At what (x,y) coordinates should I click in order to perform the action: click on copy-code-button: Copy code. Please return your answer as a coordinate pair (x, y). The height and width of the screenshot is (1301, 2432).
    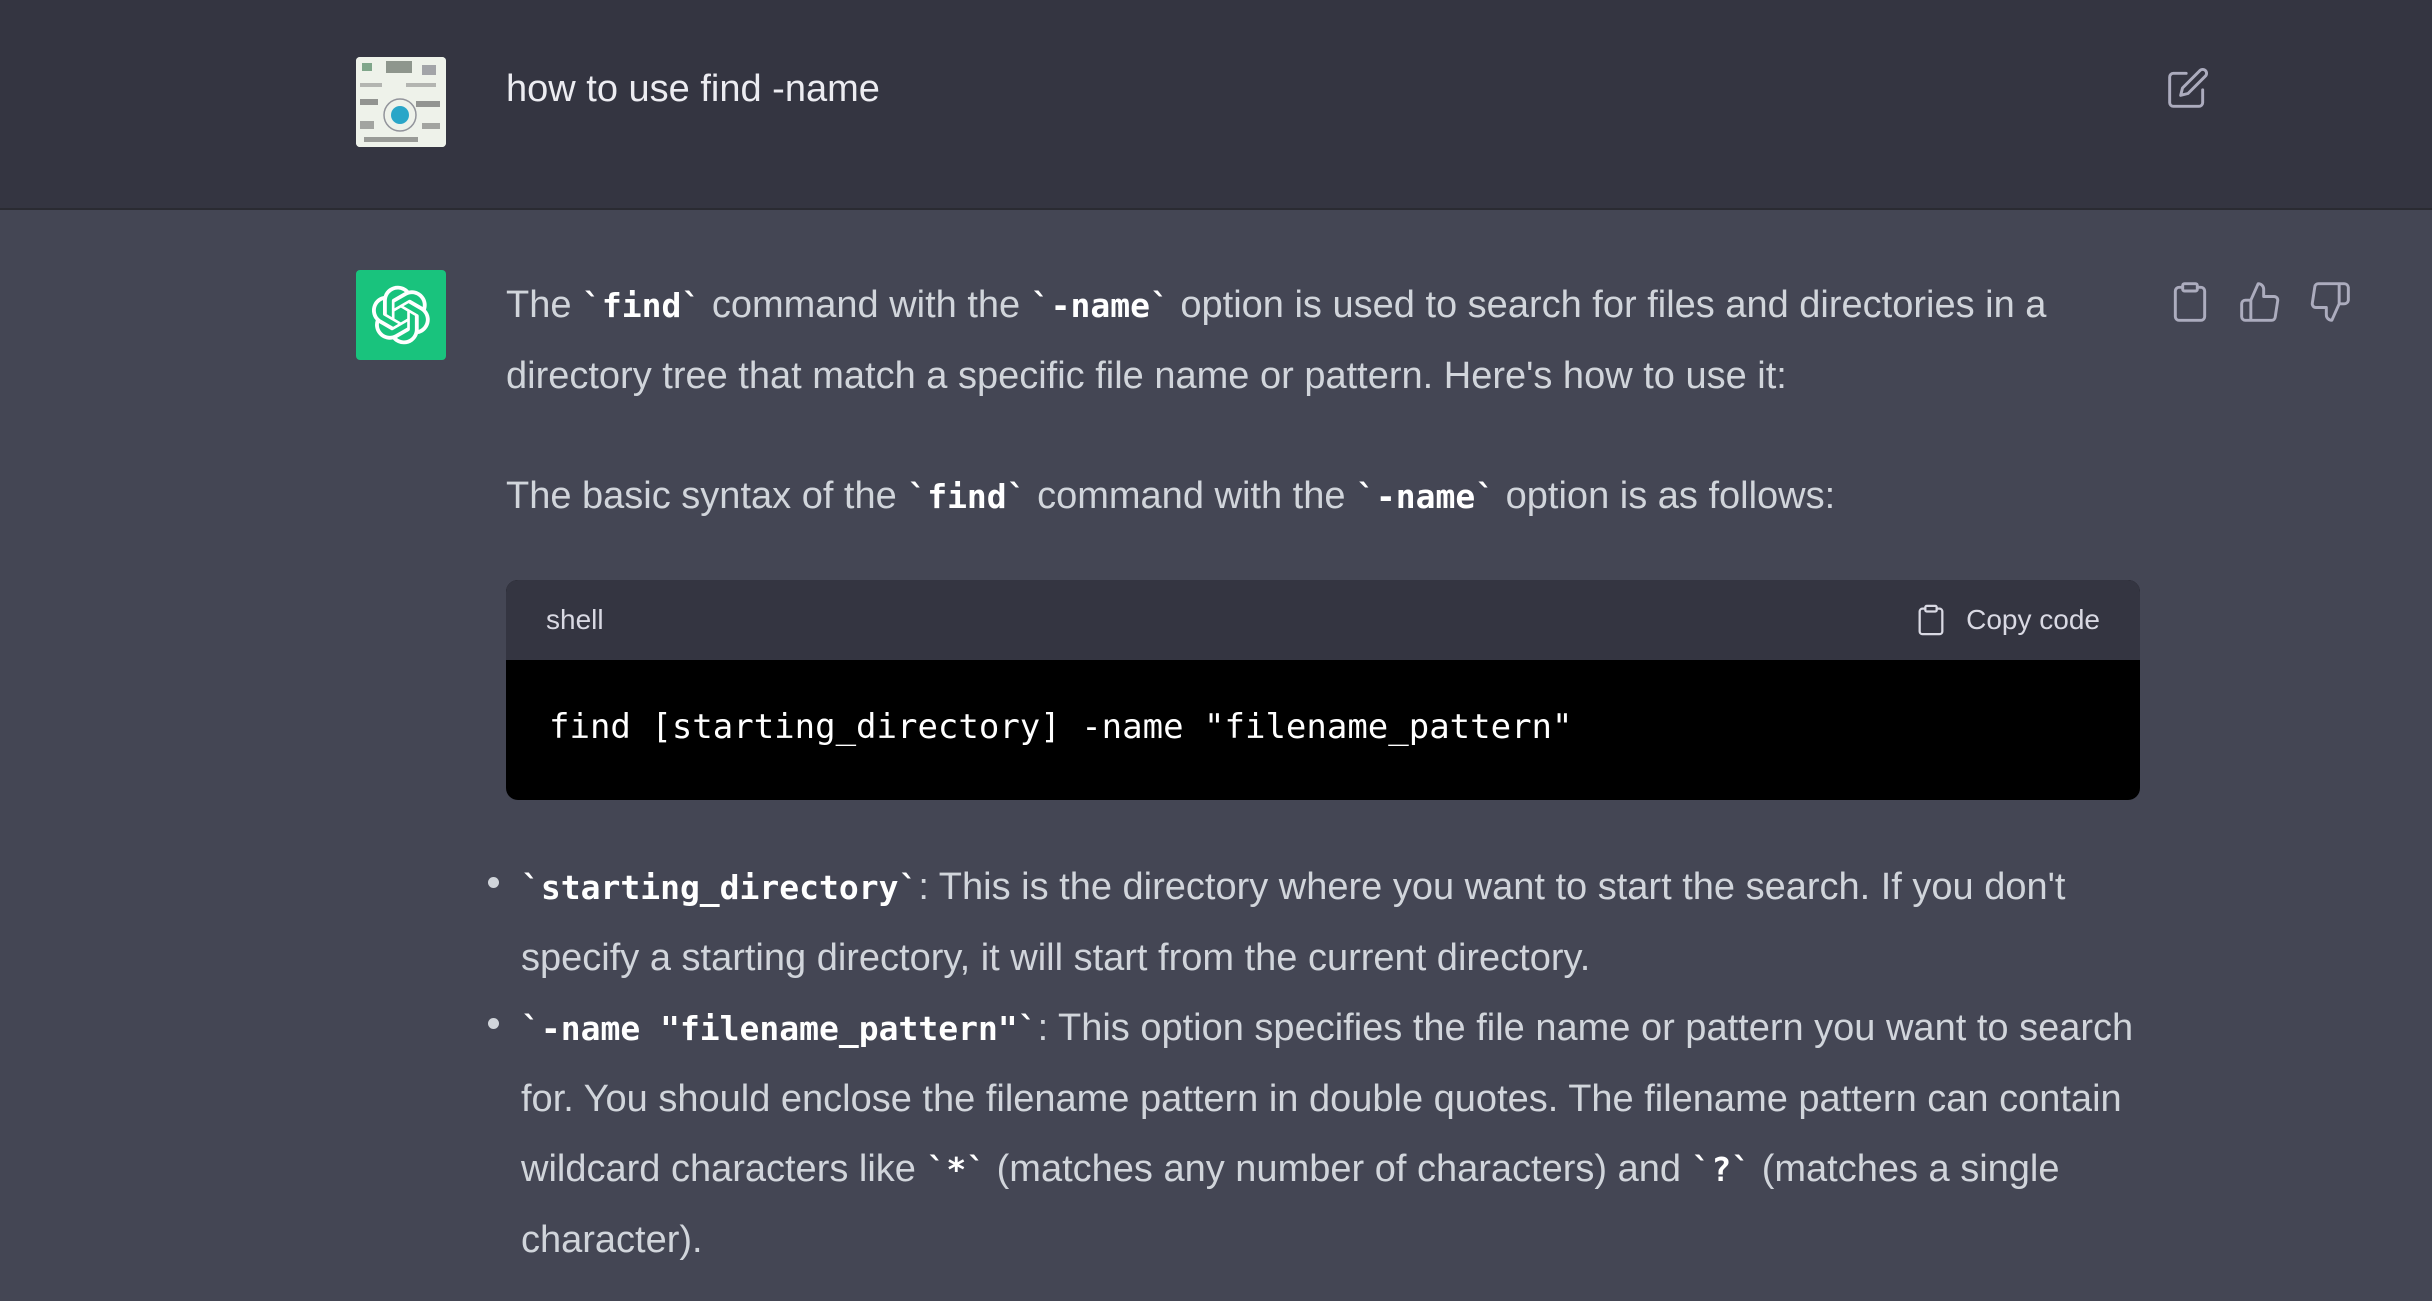
    Looking at the image, I should click on (2007, 620).